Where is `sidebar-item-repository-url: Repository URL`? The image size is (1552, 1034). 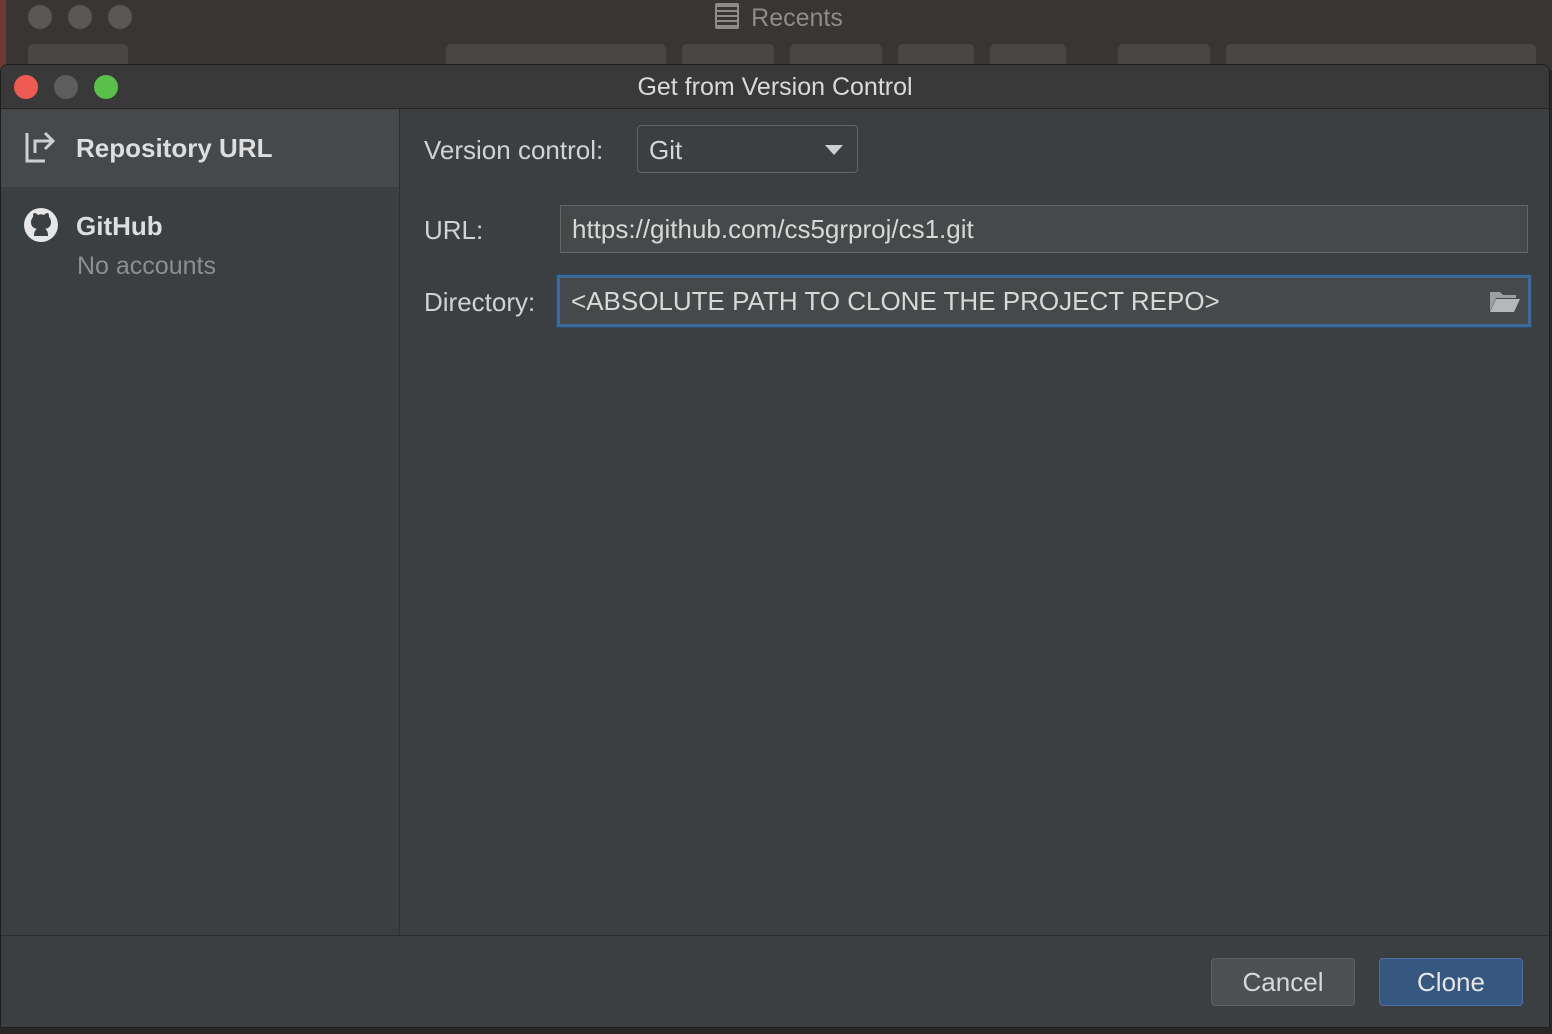 sidebar-item-repository-url: Repository URL is located at coordinates (200, 148).